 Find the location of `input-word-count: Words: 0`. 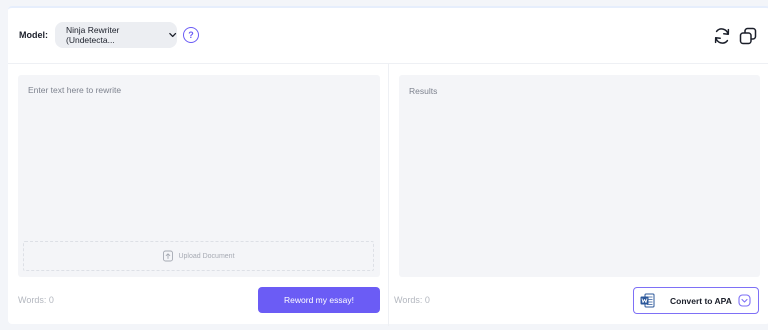

input-word-count: Words: 0 is located at coordinates (36, 300).